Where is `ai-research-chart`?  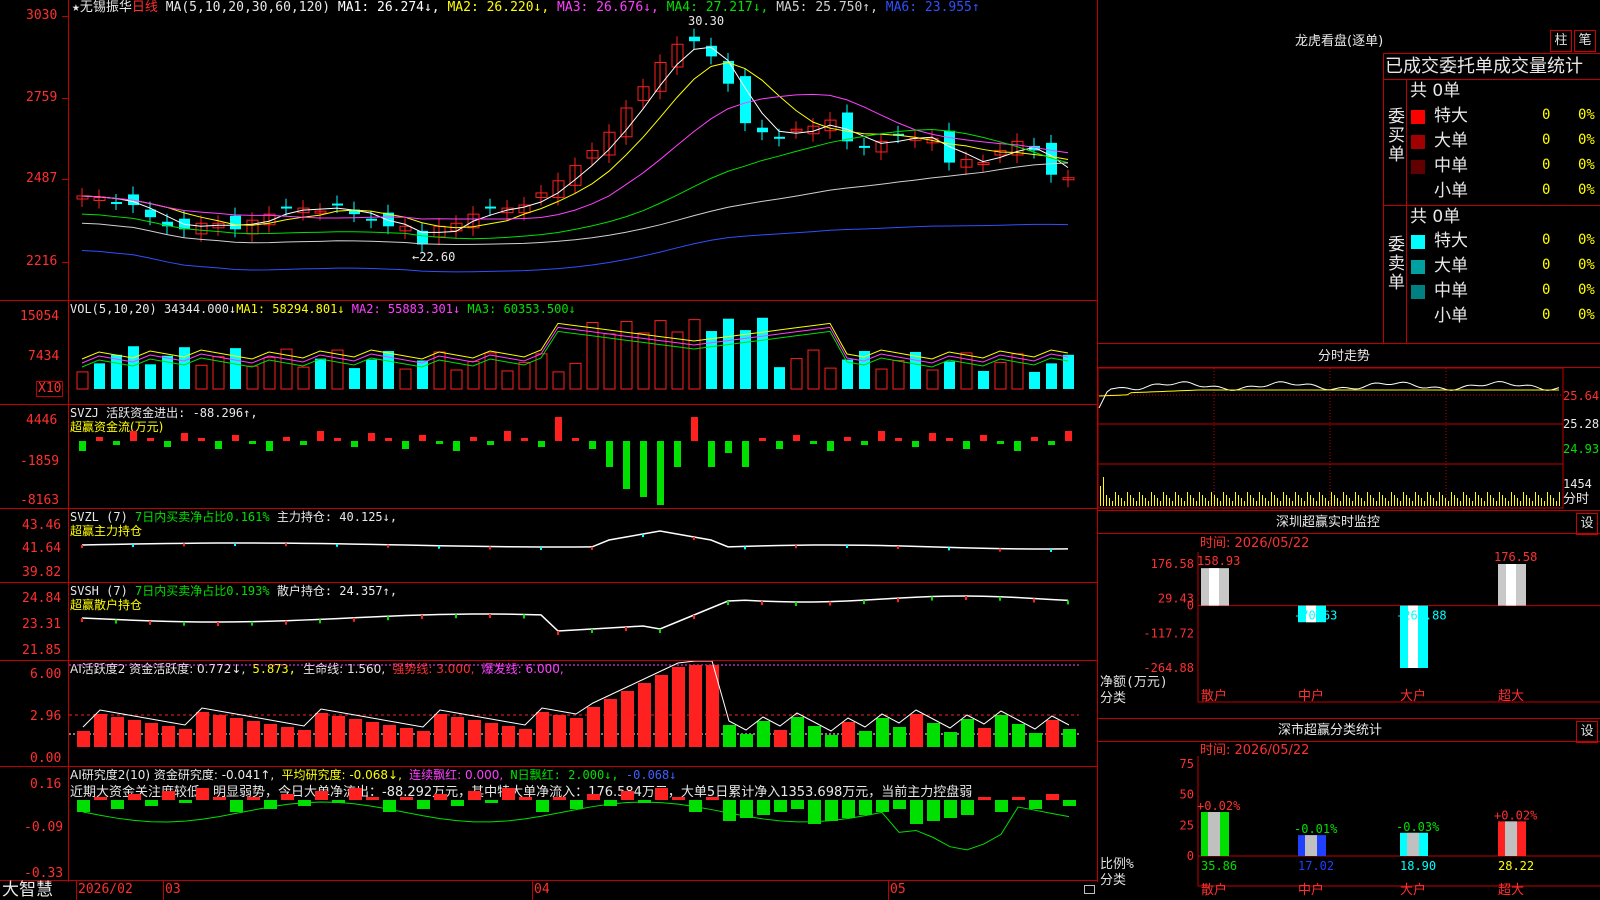 ai-research-chart is located at coordinates (583, 823).